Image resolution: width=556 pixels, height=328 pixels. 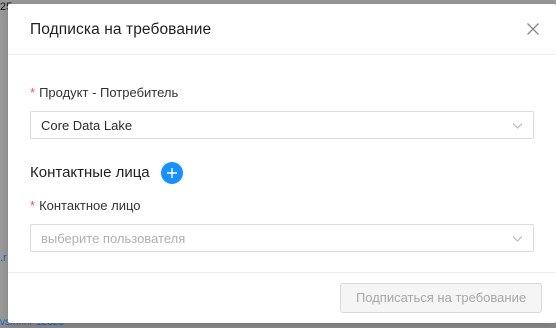 I want to click on background-link-fragment: .r, so click(x=3, y=258).